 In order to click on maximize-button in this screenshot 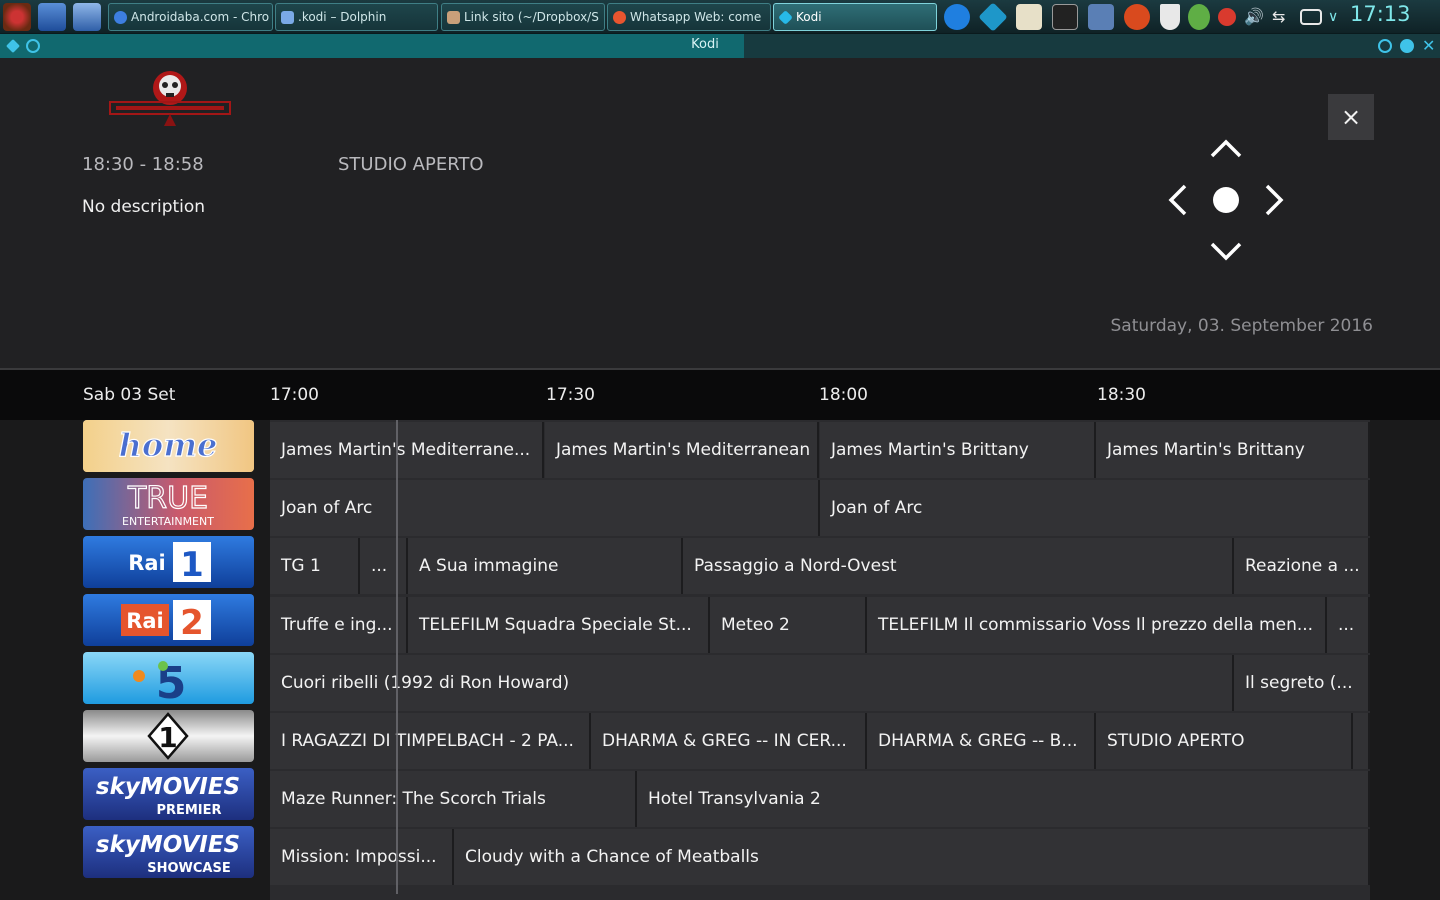, I will do `click(1407, 46)`.